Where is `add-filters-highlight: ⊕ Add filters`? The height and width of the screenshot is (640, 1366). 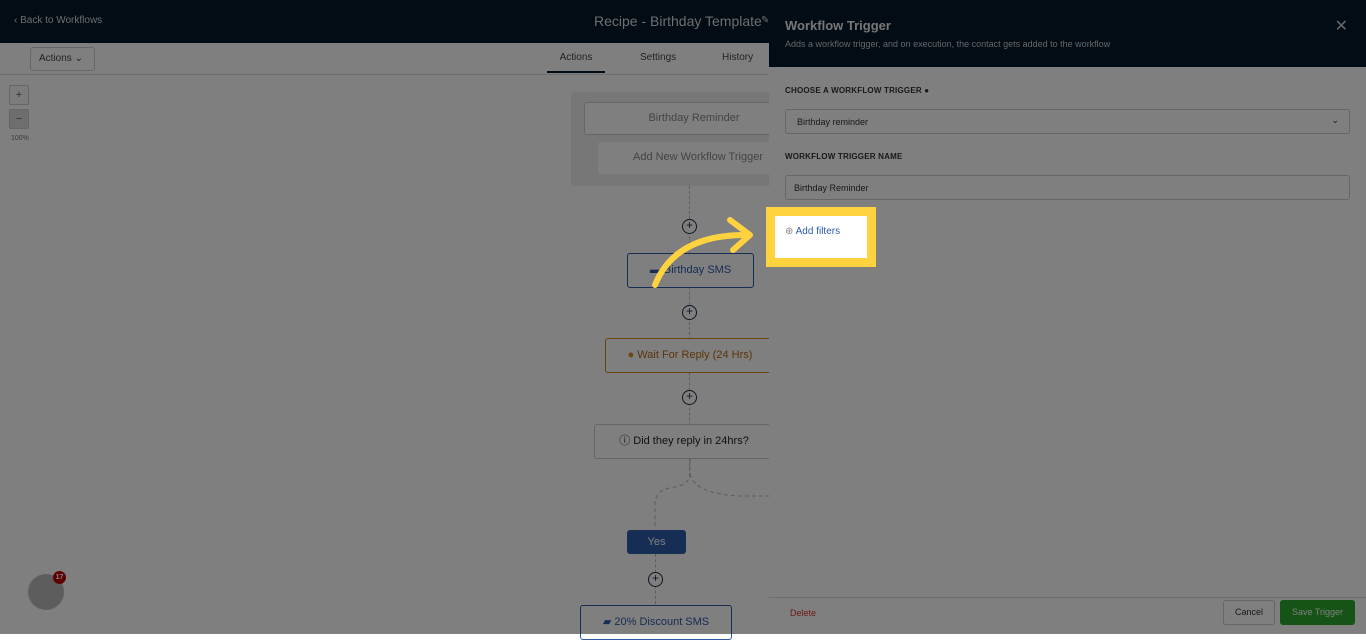 add-filters-highlight: ⊕ Add filters is located at coordinates (821, 237).